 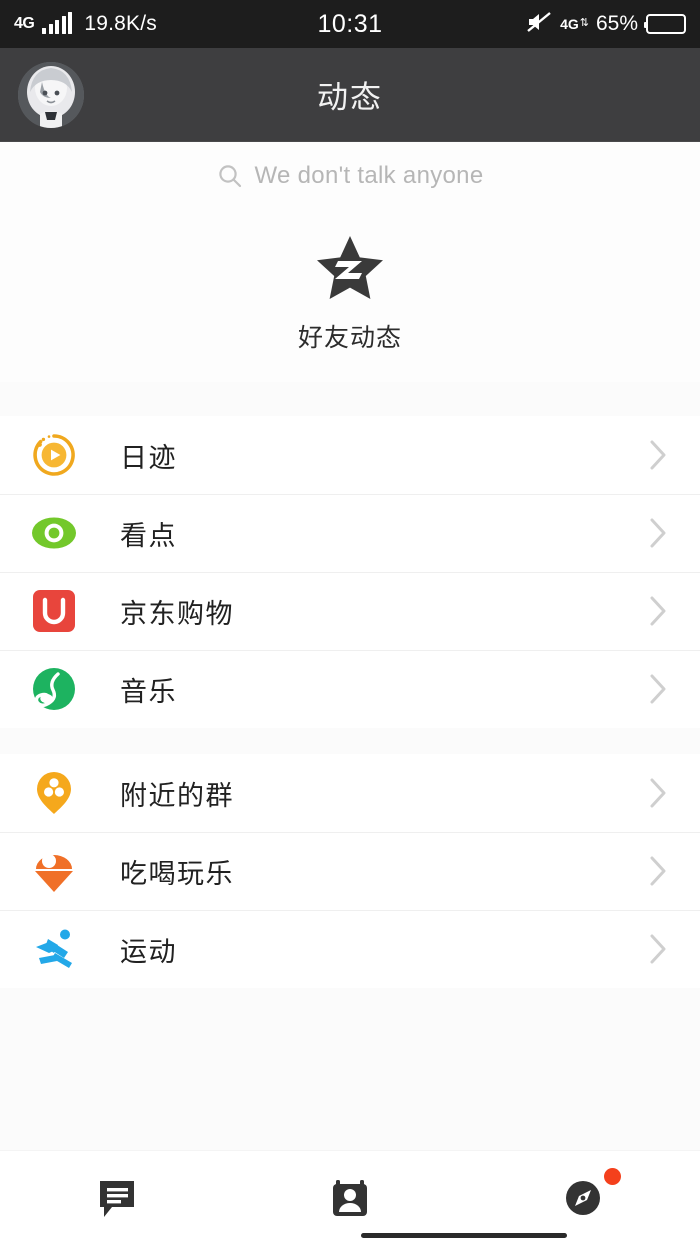 What do you see at coordinates (350, 611) in the screenshot?
I see `list-item-jd-shopping: 京东购物` at bounding box center [350, 611].